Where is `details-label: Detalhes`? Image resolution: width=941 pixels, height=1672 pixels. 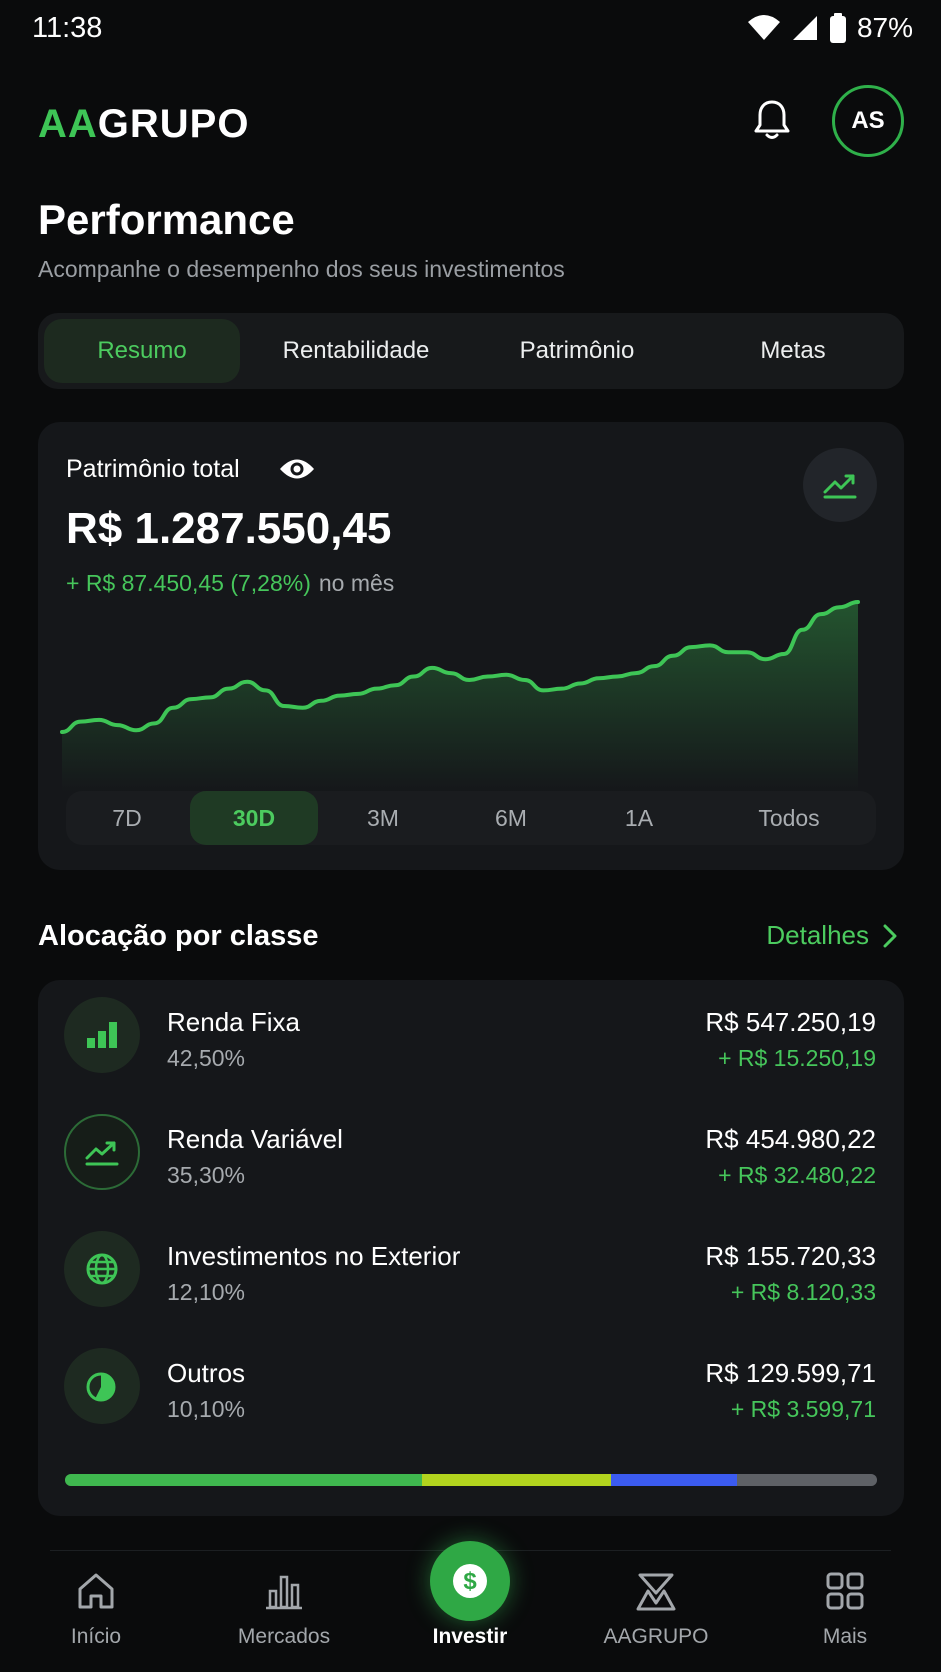 details-label: Detalhes is located at coordinates (817, 935).